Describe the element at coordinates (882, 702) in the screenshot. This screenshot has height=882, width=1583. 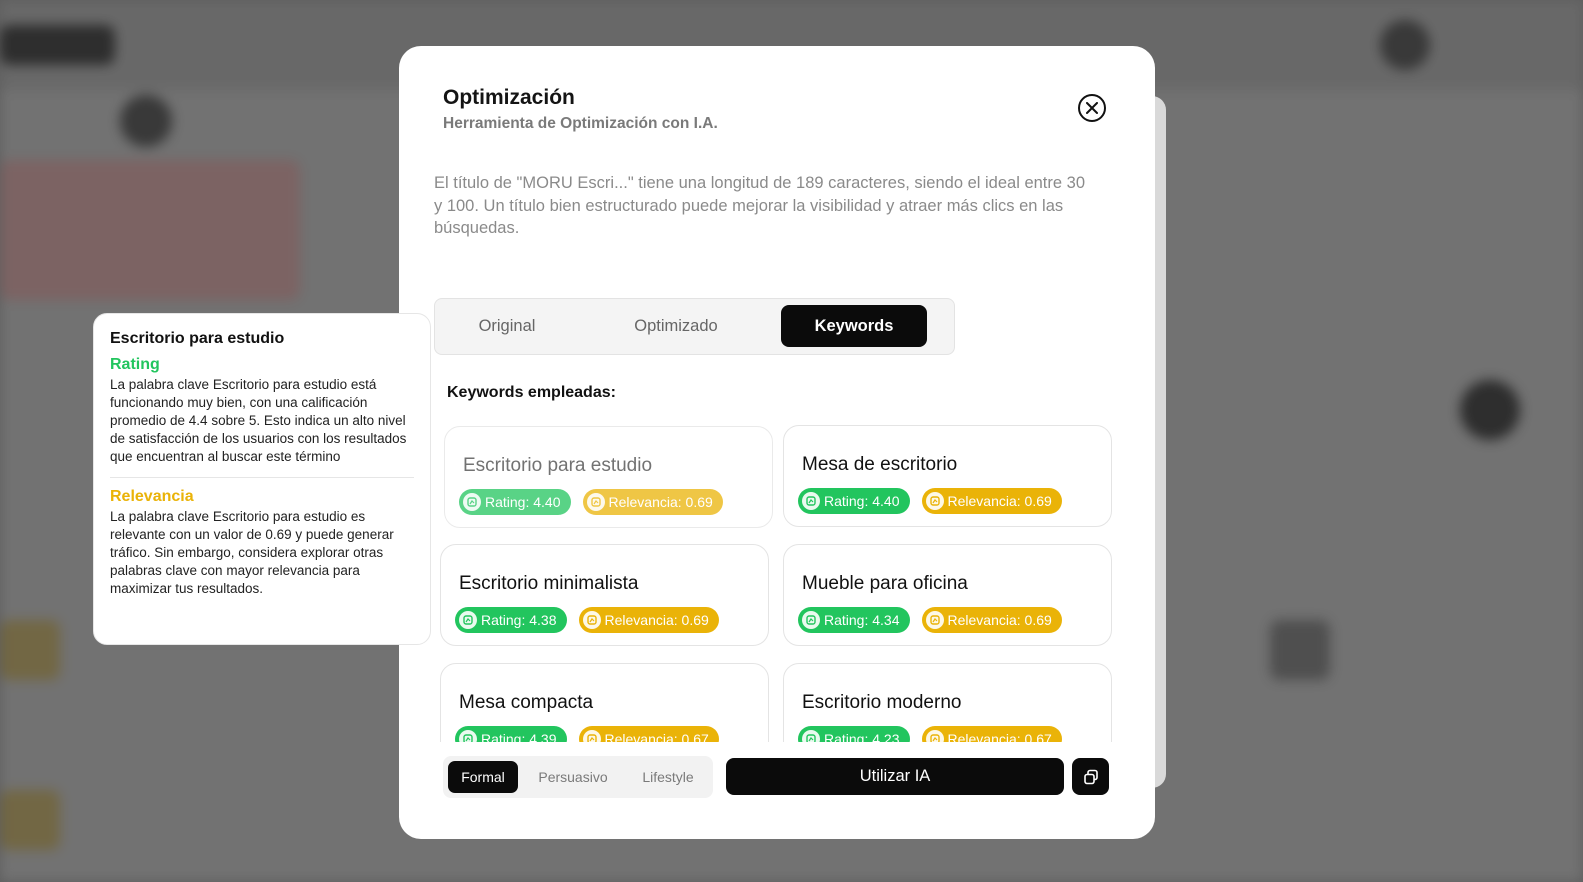
I see `keyword-name: Escritorio moderno` at that location.